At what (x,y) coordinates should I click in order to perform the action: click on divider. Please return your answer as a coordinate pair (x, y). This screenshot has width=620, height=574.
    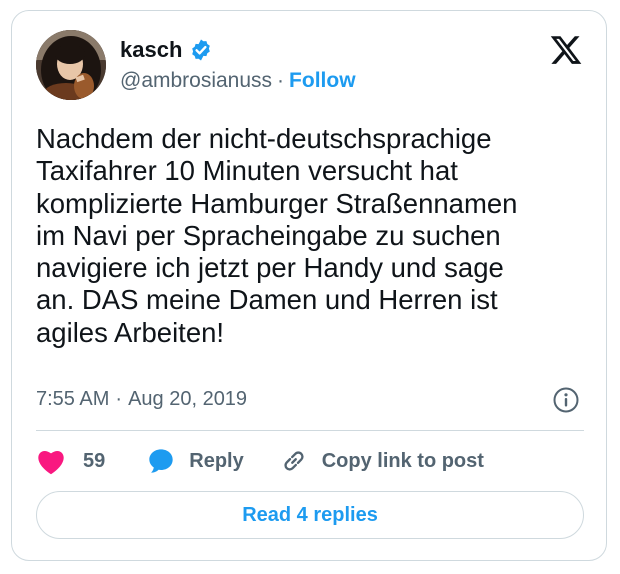
    Looking at the image, I should click on (310, 430).